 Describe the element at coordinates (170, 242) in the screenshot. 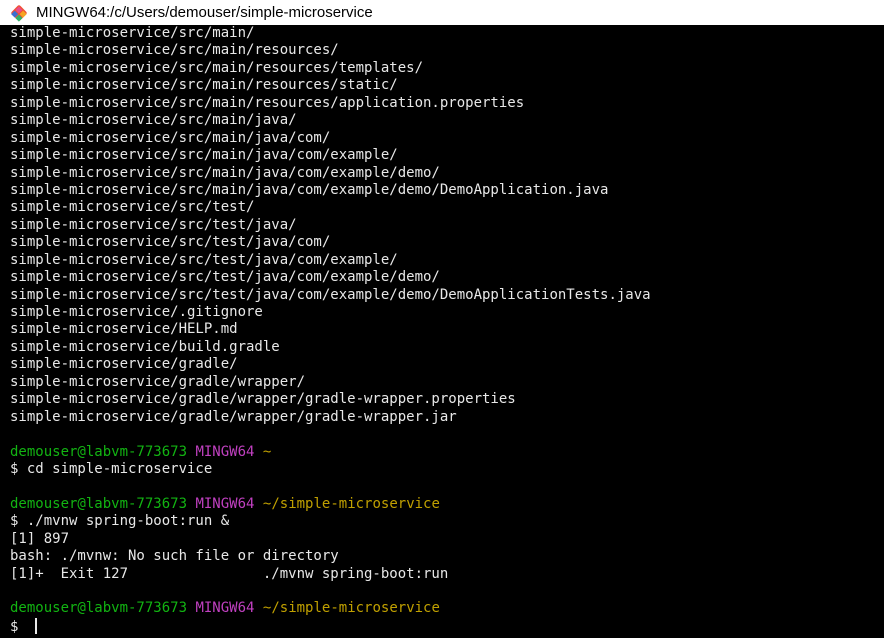

I see `output-text: simple-microservice/src/test/java/com/` at that location.